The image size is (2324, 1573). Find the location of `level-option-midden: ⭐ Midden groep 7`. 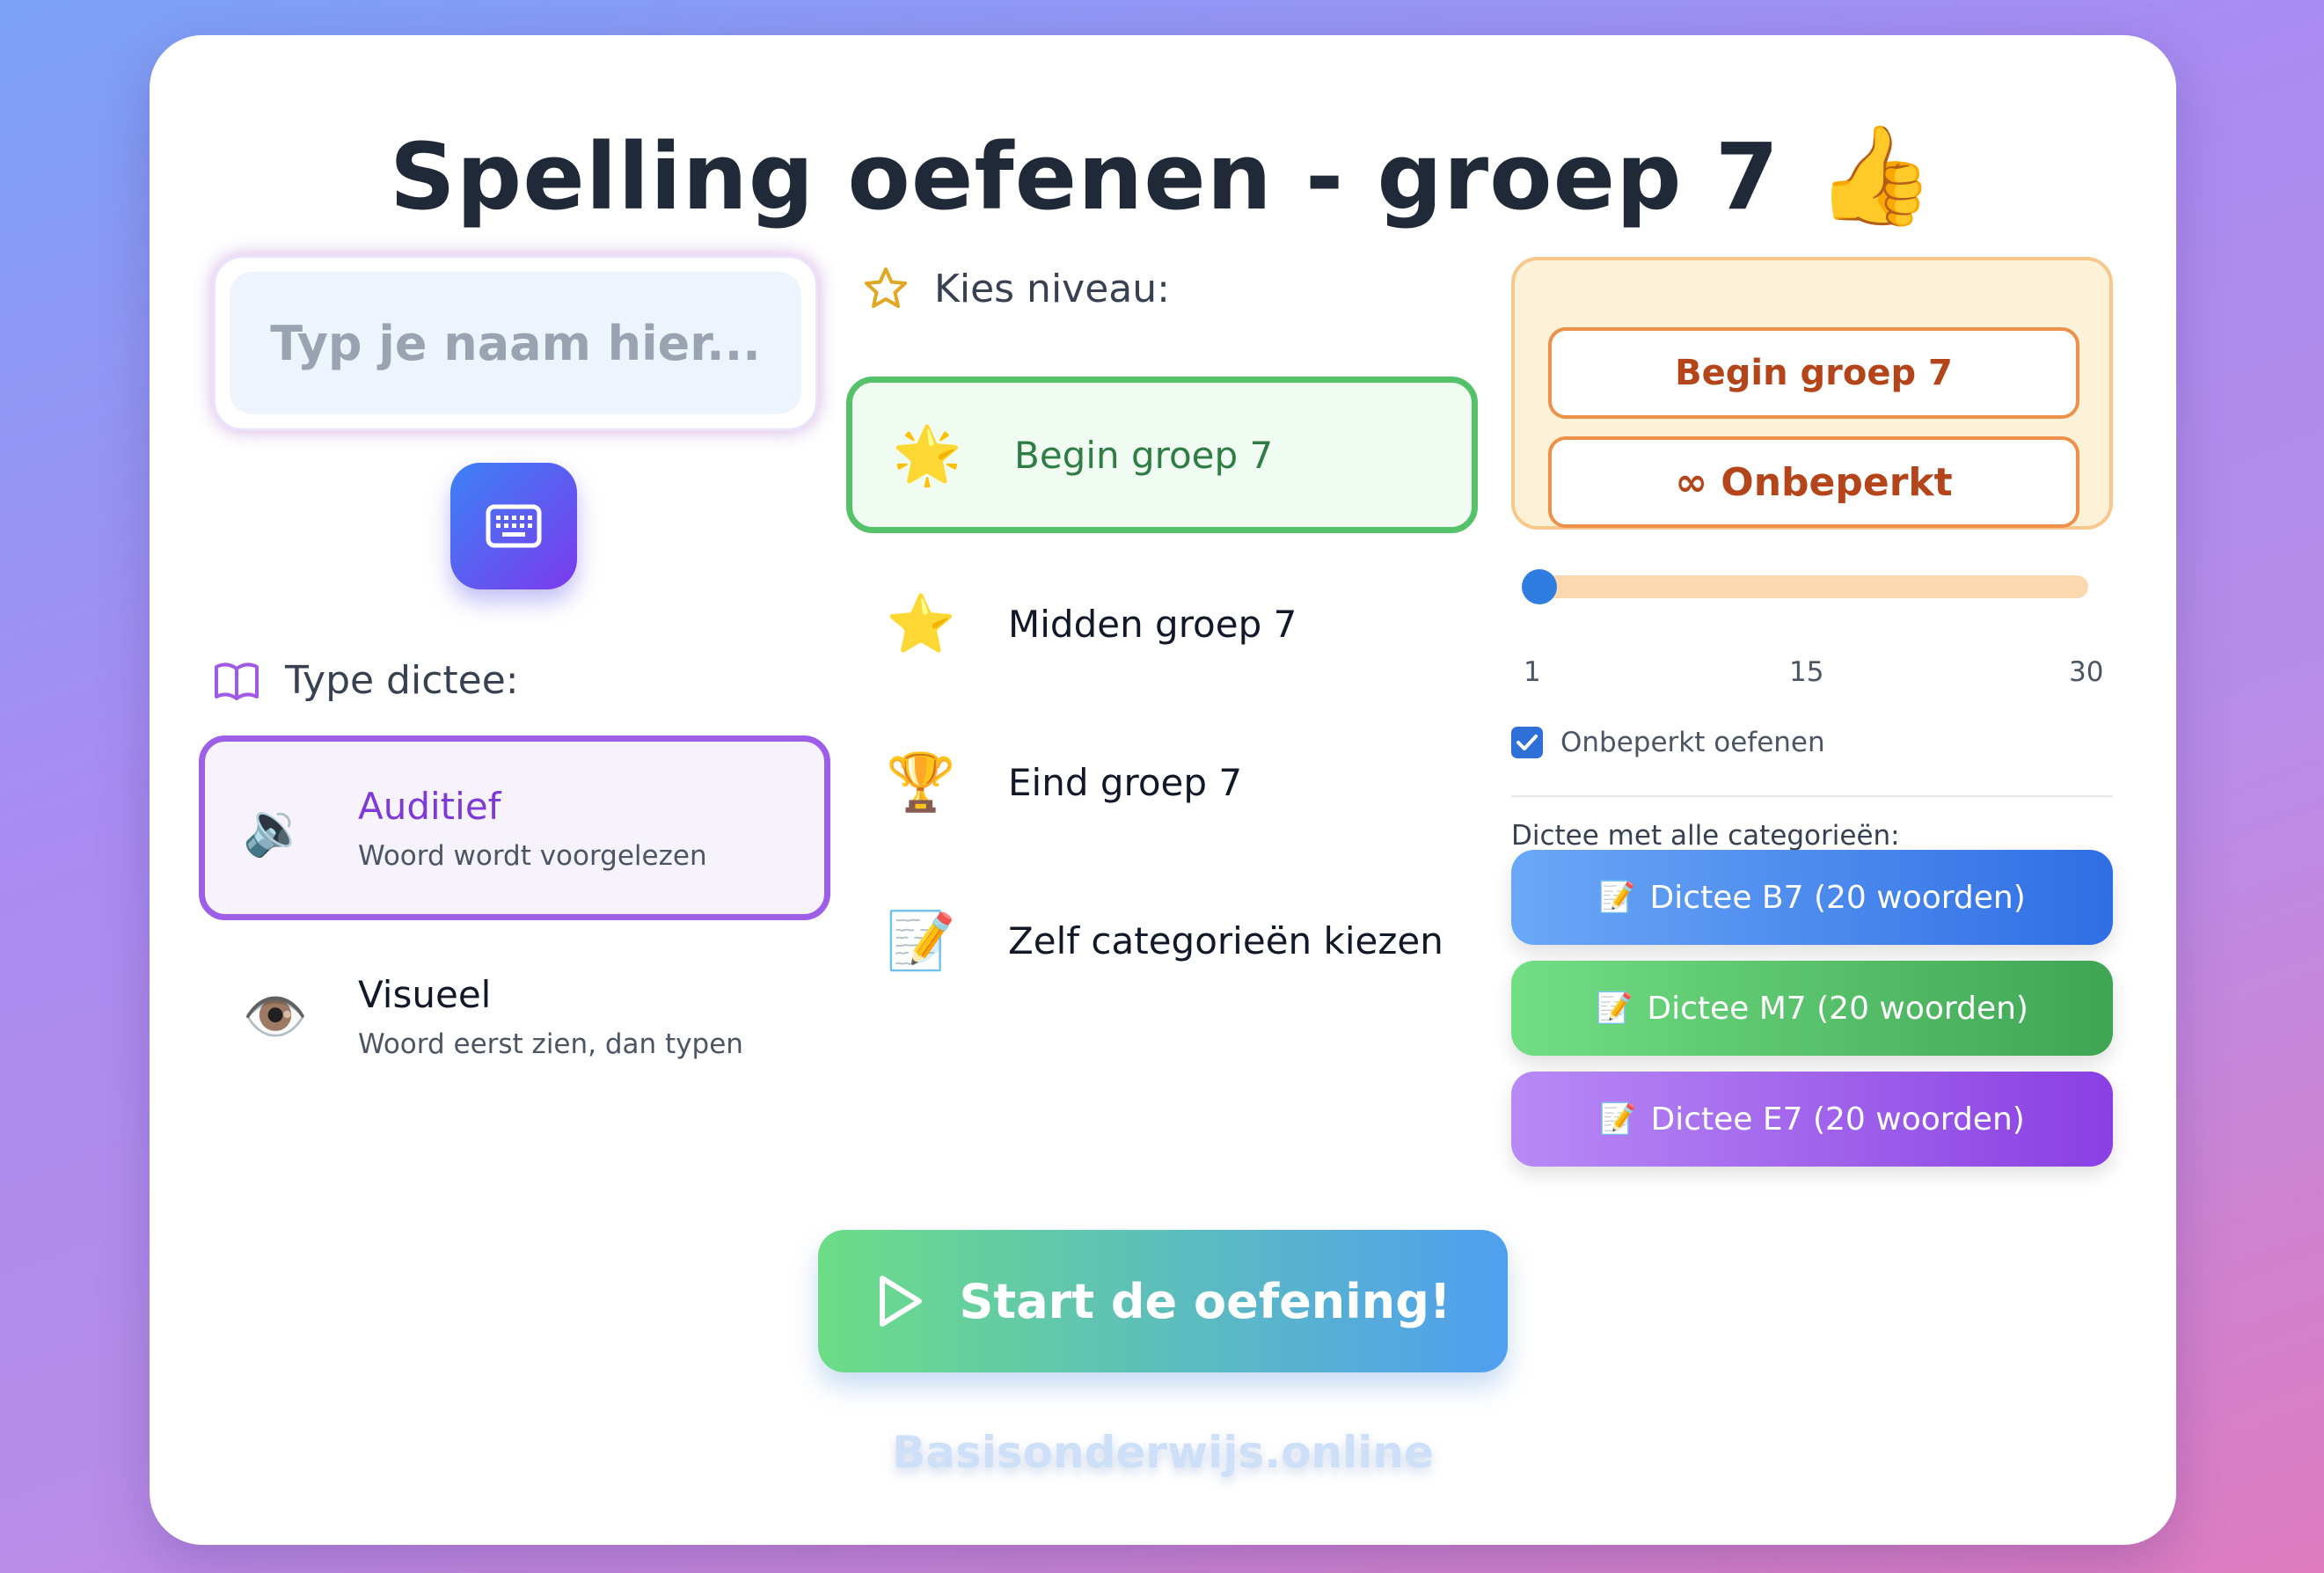

level-option-midden: ⭐ Midden groep 7 is located at coordinates (1162, 623).